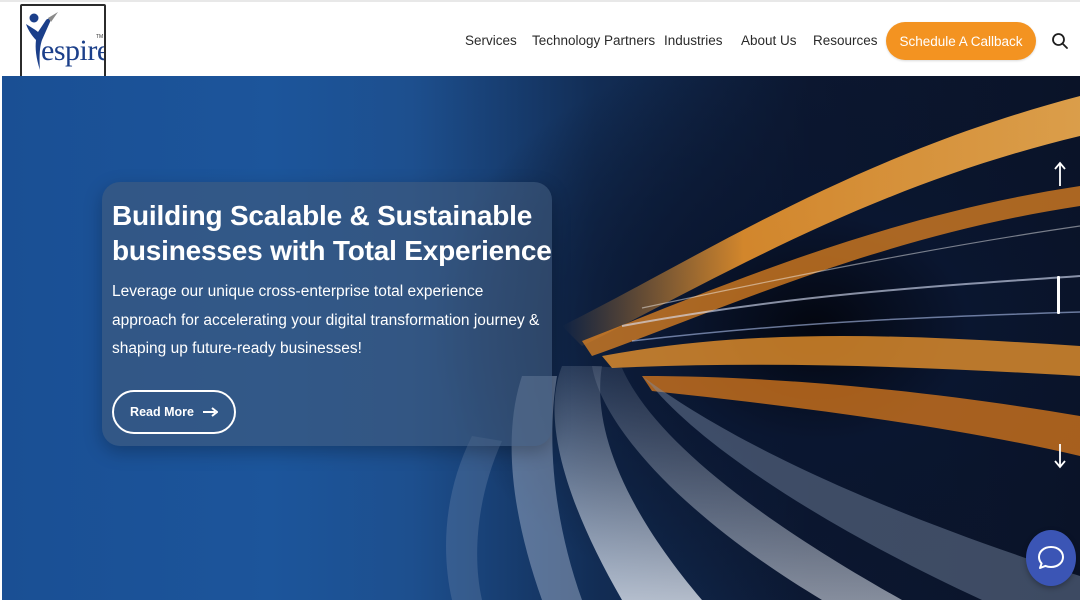  What do you see at coordinates (961, 41) in the screenshot?
I see `schedule-callback-button: Schedule A Callback` at bounding box center [961, 41].